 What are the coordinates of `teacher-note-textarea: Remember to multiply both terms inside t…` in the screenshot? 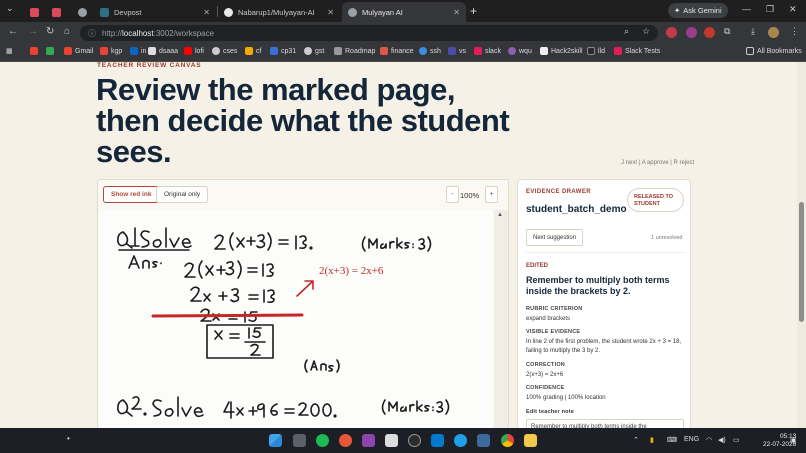 It's located at (605, 423).